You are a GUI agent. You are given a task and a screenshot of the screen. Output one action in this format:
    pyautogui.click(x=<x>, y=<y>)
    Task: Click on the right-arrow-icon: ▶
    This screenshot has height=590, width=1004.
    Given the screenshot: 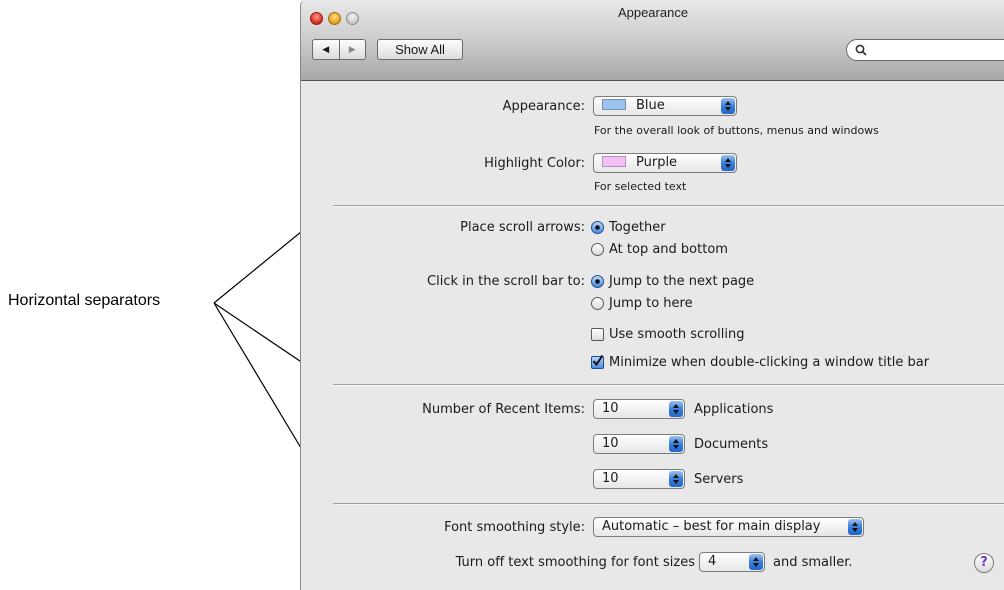 What is the action you would take?
    pyautogui.click(x=352, y=49)
    